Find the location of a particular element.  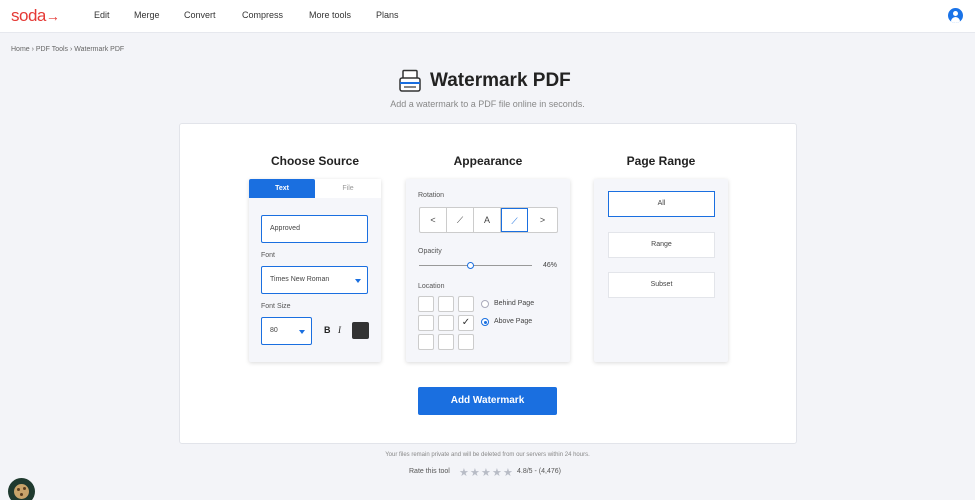

bold-button: B is located at coordinates (327, 330).